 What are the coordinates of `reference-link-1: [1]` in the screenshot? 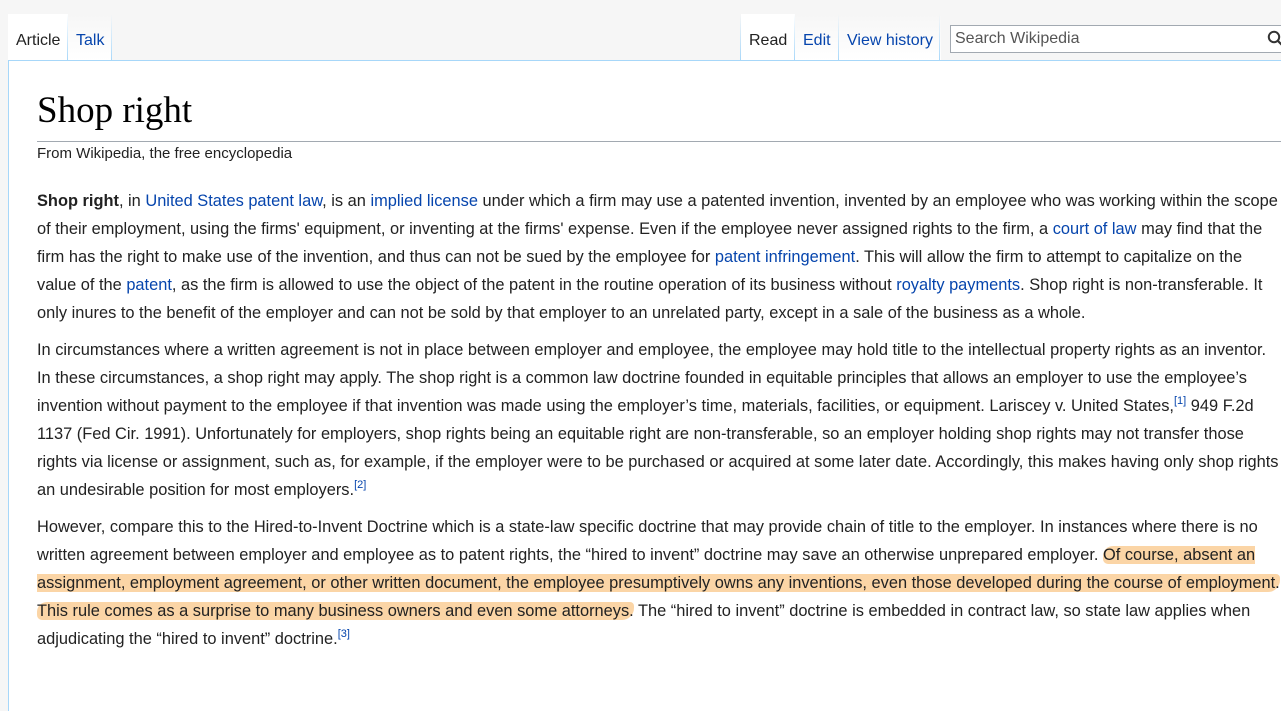 It's located at (1180, 401).